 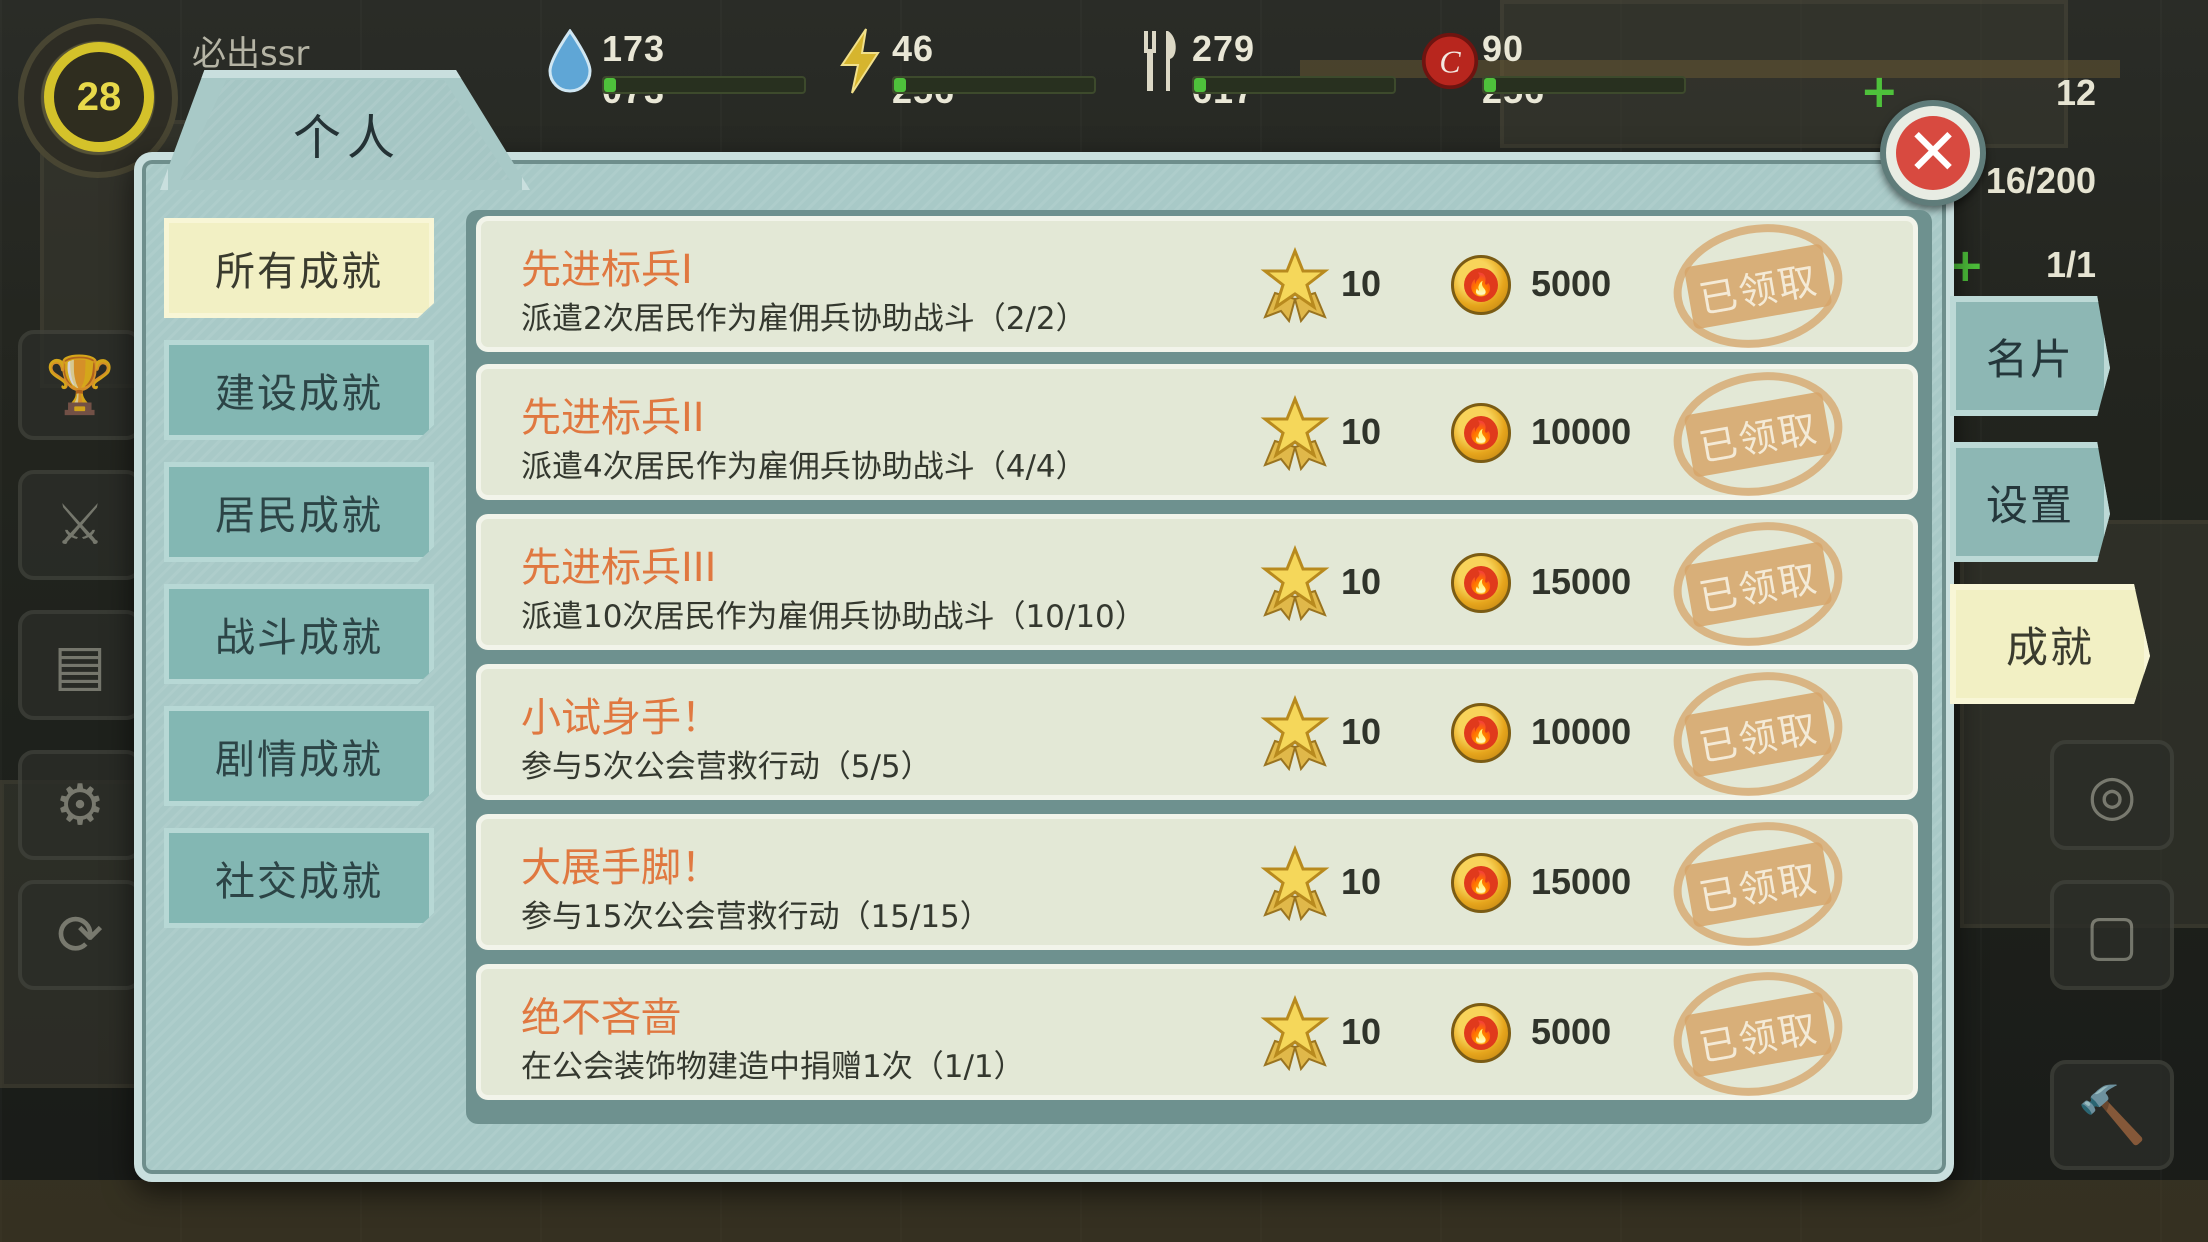 I want to click on category-label: 居民成就, so click(x=299, y=516).